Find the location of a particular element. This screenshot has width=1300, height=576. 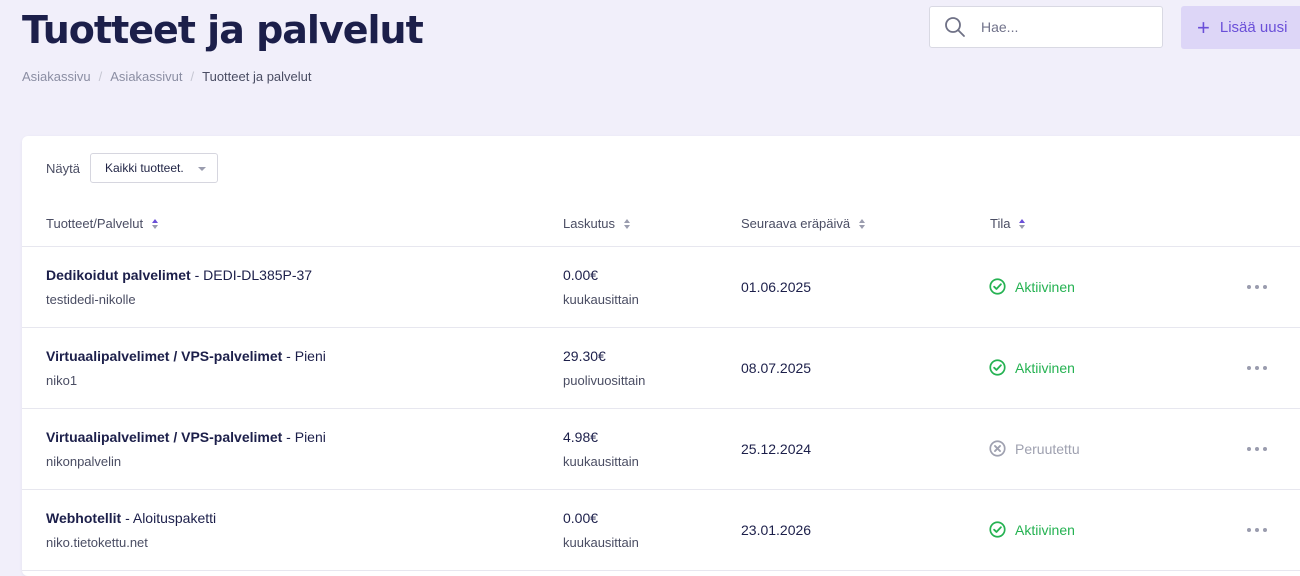

filter-select: Kaikki tuotteet. is located at coordinates (153, 168).